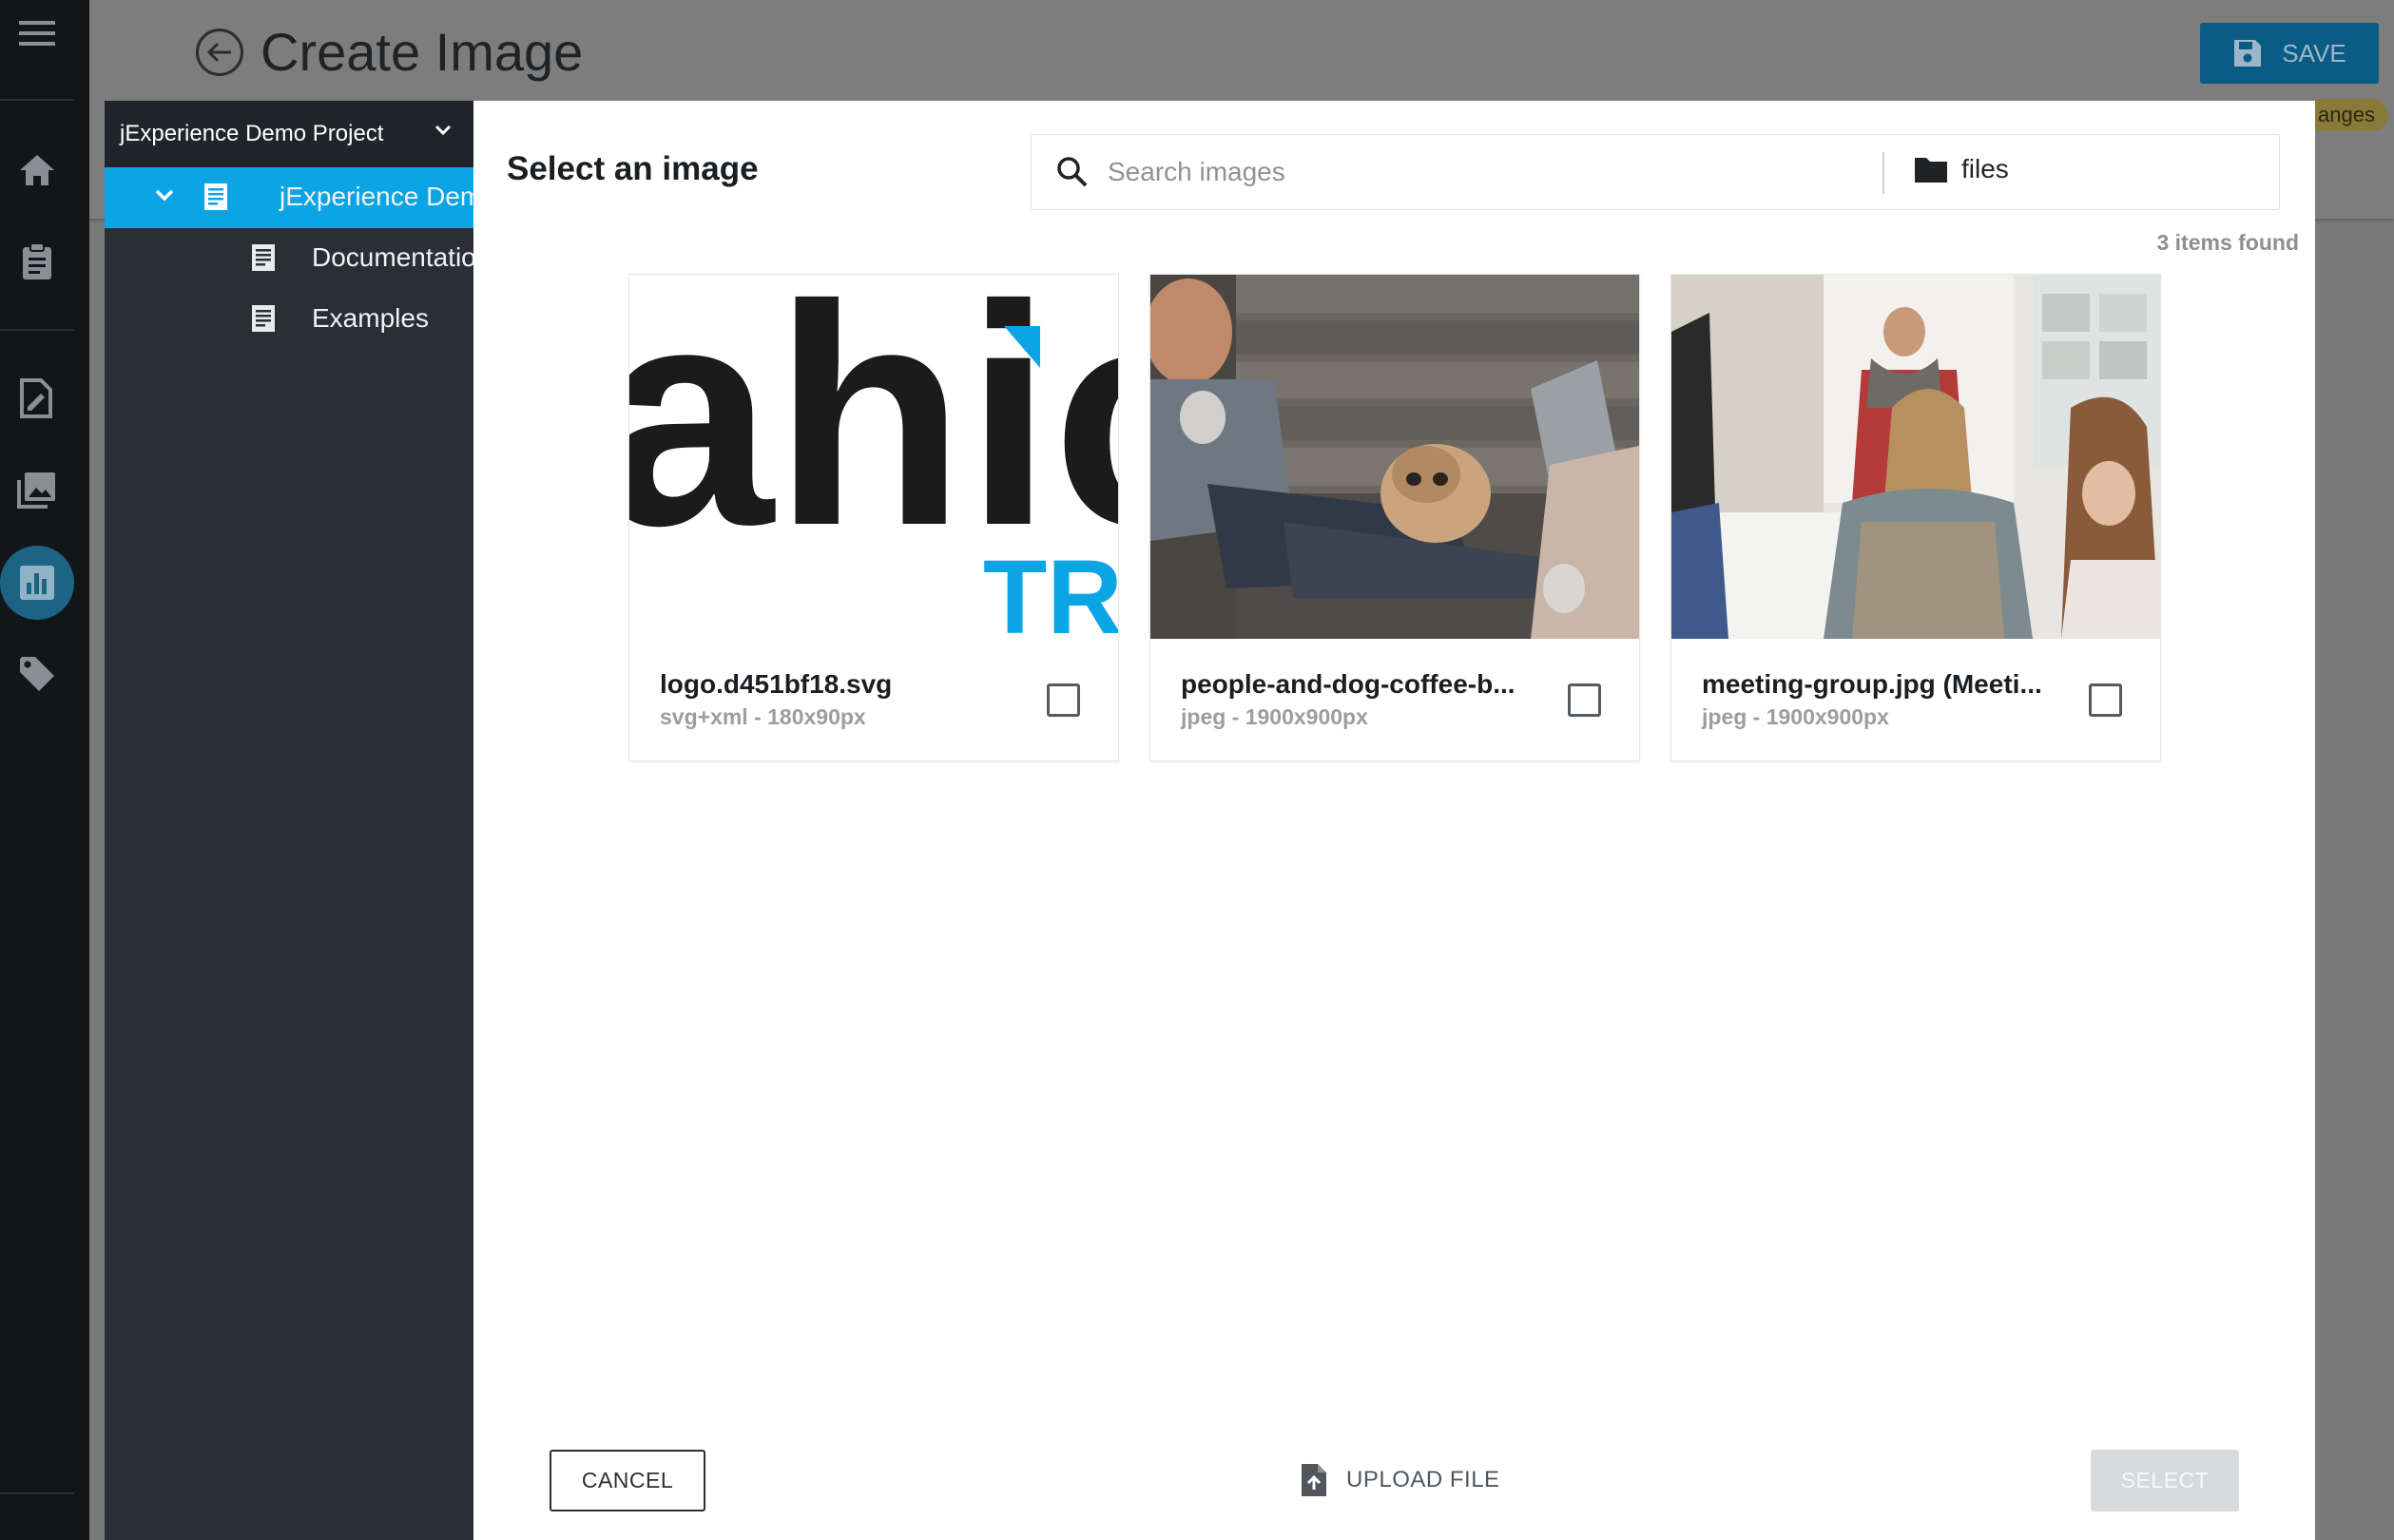  I want to click on people-dog-photo, so click(1394, 457).